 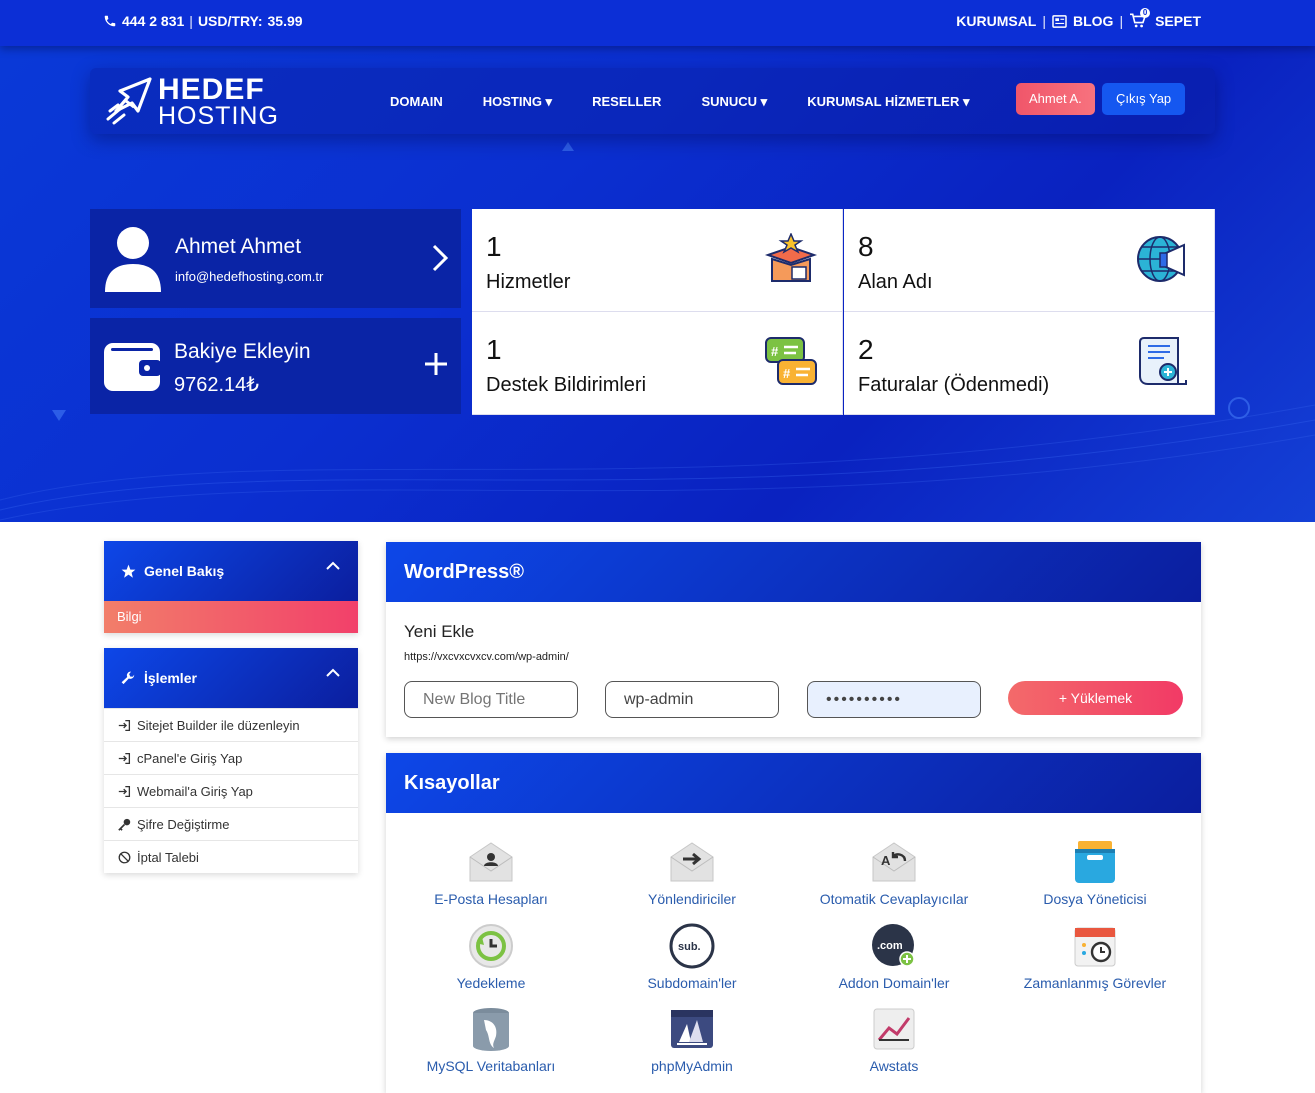 I want to click on blog-link: BLOG, so click(x=1093, y=21).